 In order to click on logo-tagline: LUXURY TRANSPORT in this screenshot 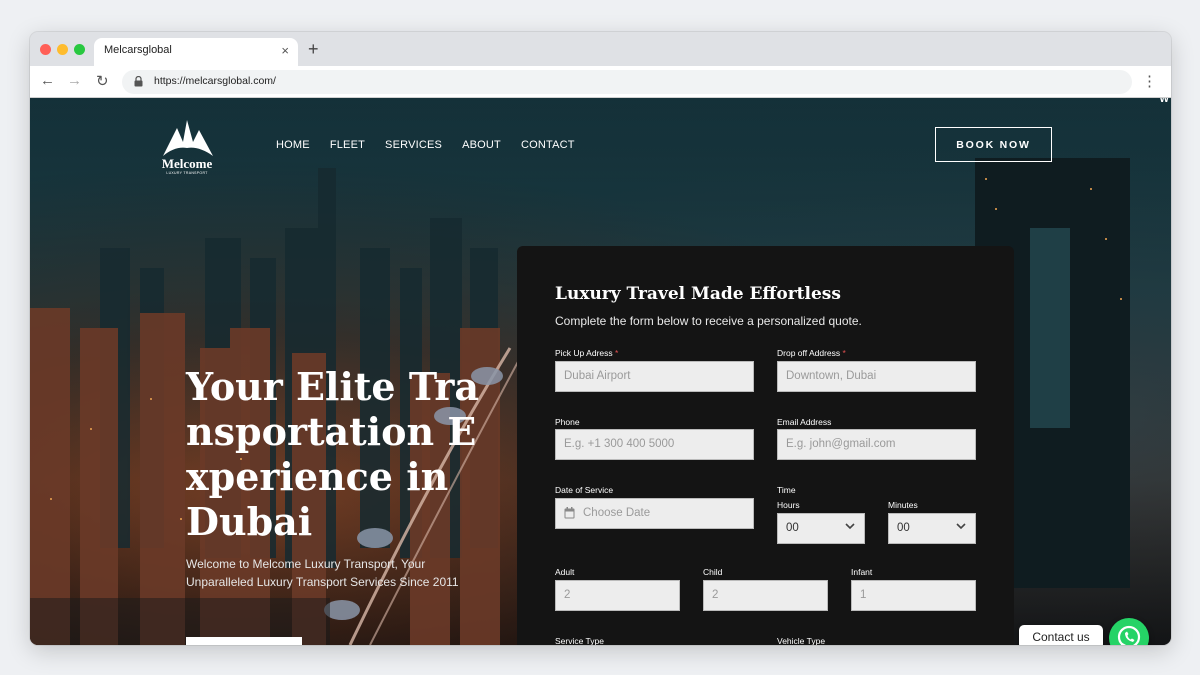, I will do `click(187, 173)`.